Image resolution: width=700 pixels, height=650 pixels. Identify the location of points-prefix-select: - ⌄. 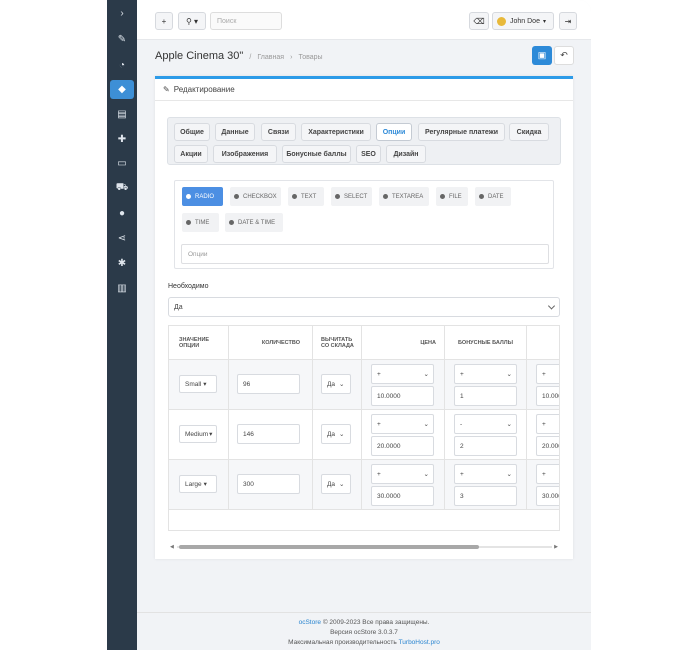
(485, 424).